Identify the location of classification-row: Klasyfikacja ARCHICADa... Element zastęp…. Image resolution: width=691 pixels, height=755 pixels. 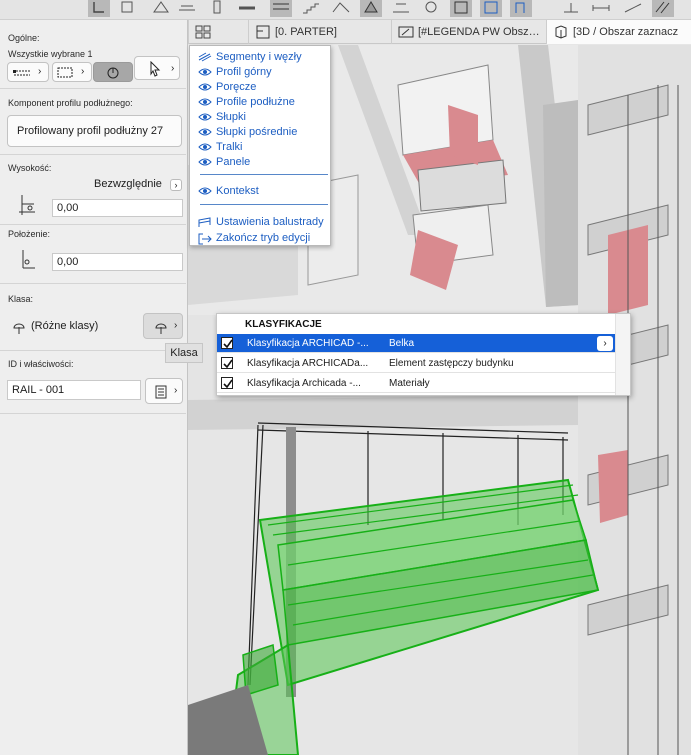
(416, 363).